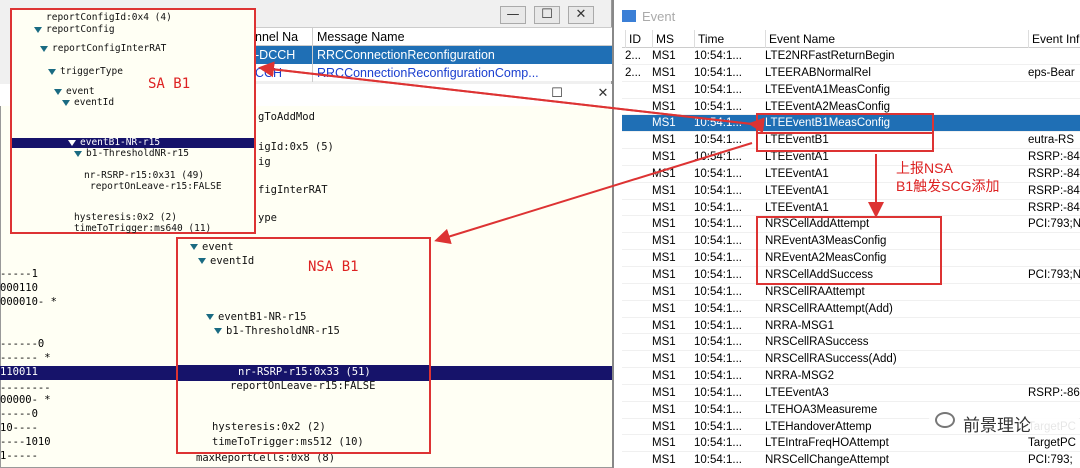 Image resolution: width=1080 pixels, height=468 pixels. What do you see at coordinates (593, 193) in the screenshot?
I see `arrow-to-nsa` at bounding box center [593, 193].